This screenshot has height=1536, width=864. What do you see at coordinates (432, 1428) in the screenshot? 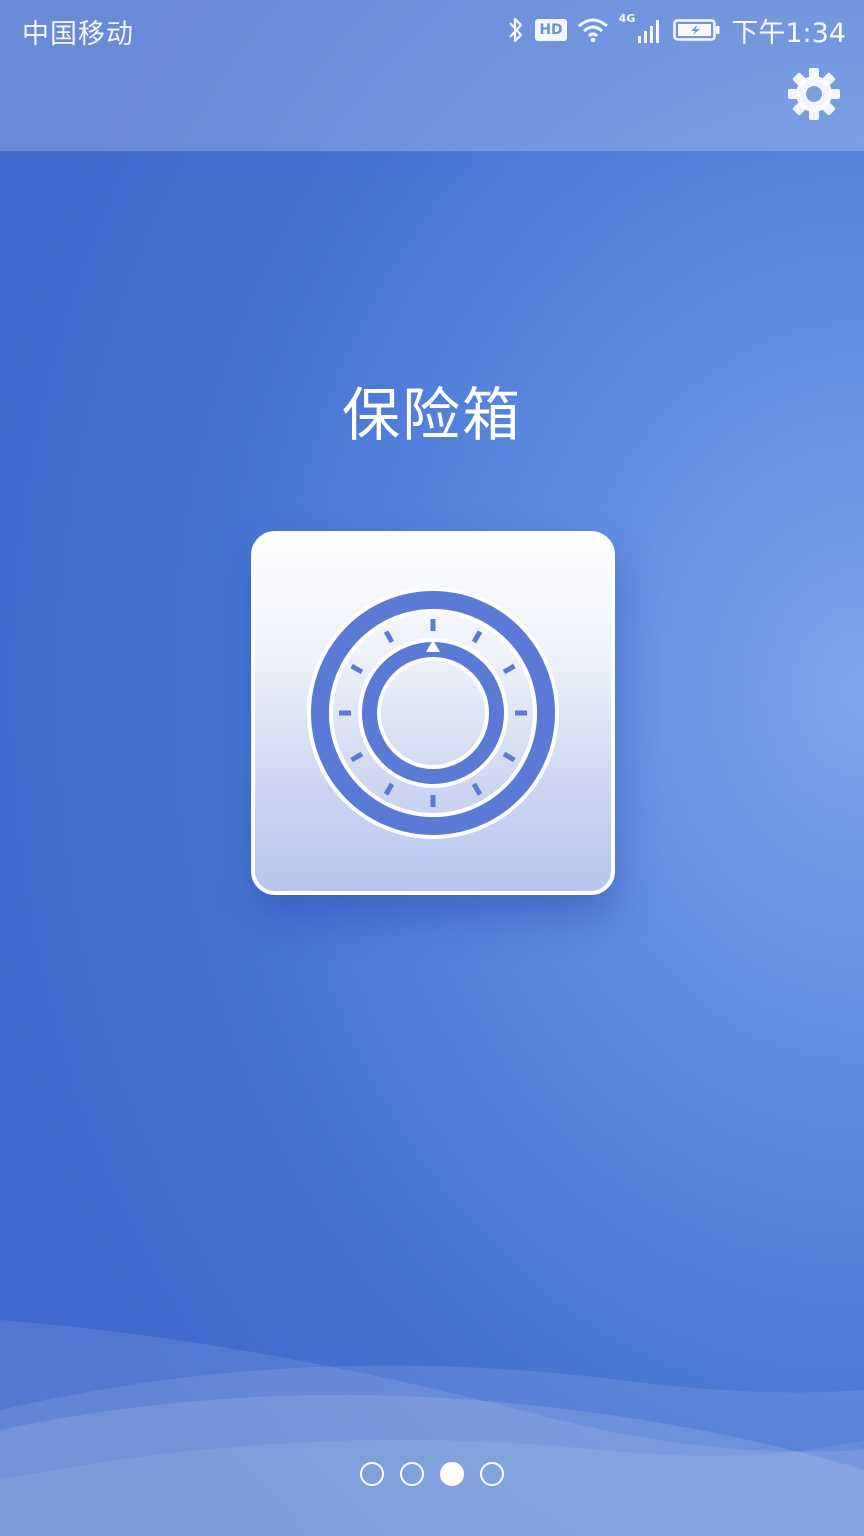
I see `bottom-wave-decoration` at bounding box center [432, 1428].